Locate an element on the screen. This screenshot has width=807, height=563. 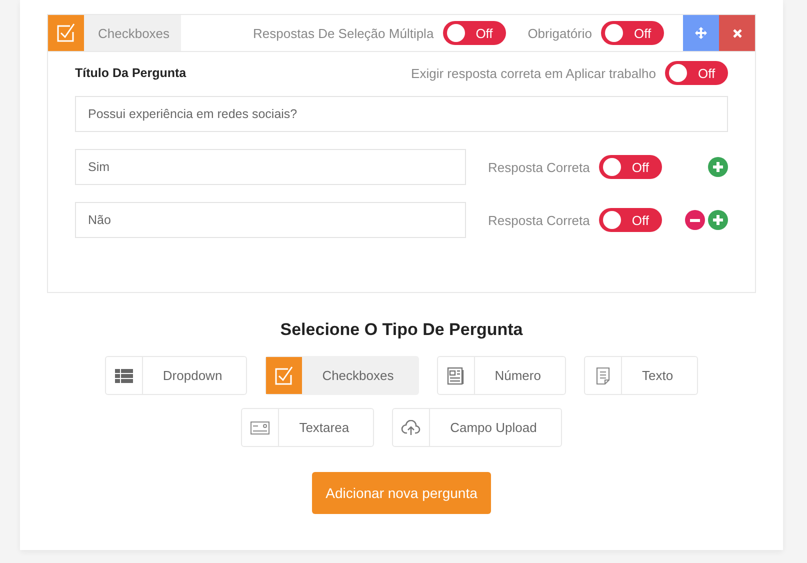
remove-button is located at coordinates (695, 220).